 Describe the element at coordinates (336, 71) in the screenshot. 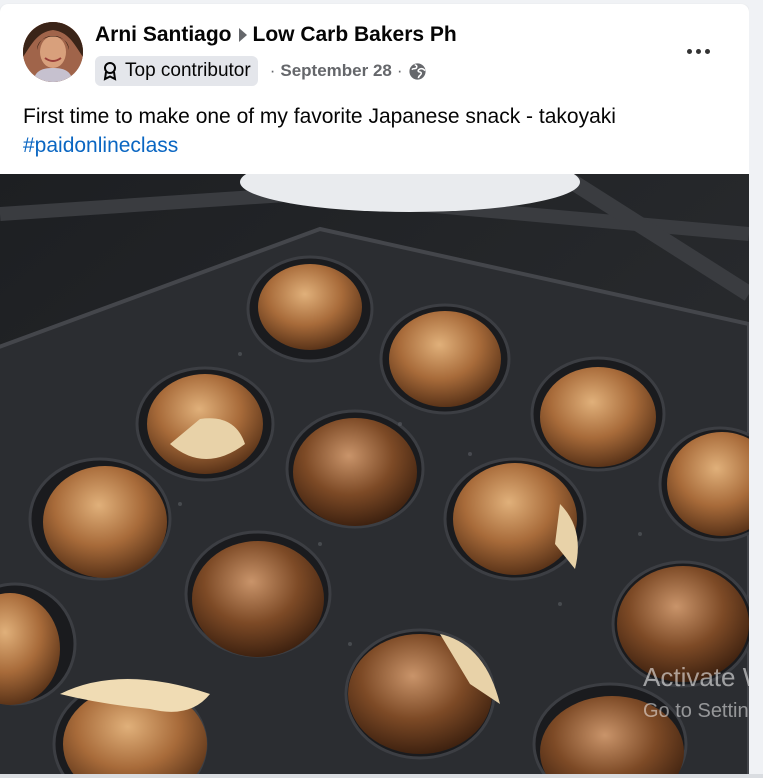

I see `post-date: September 28` at that location.